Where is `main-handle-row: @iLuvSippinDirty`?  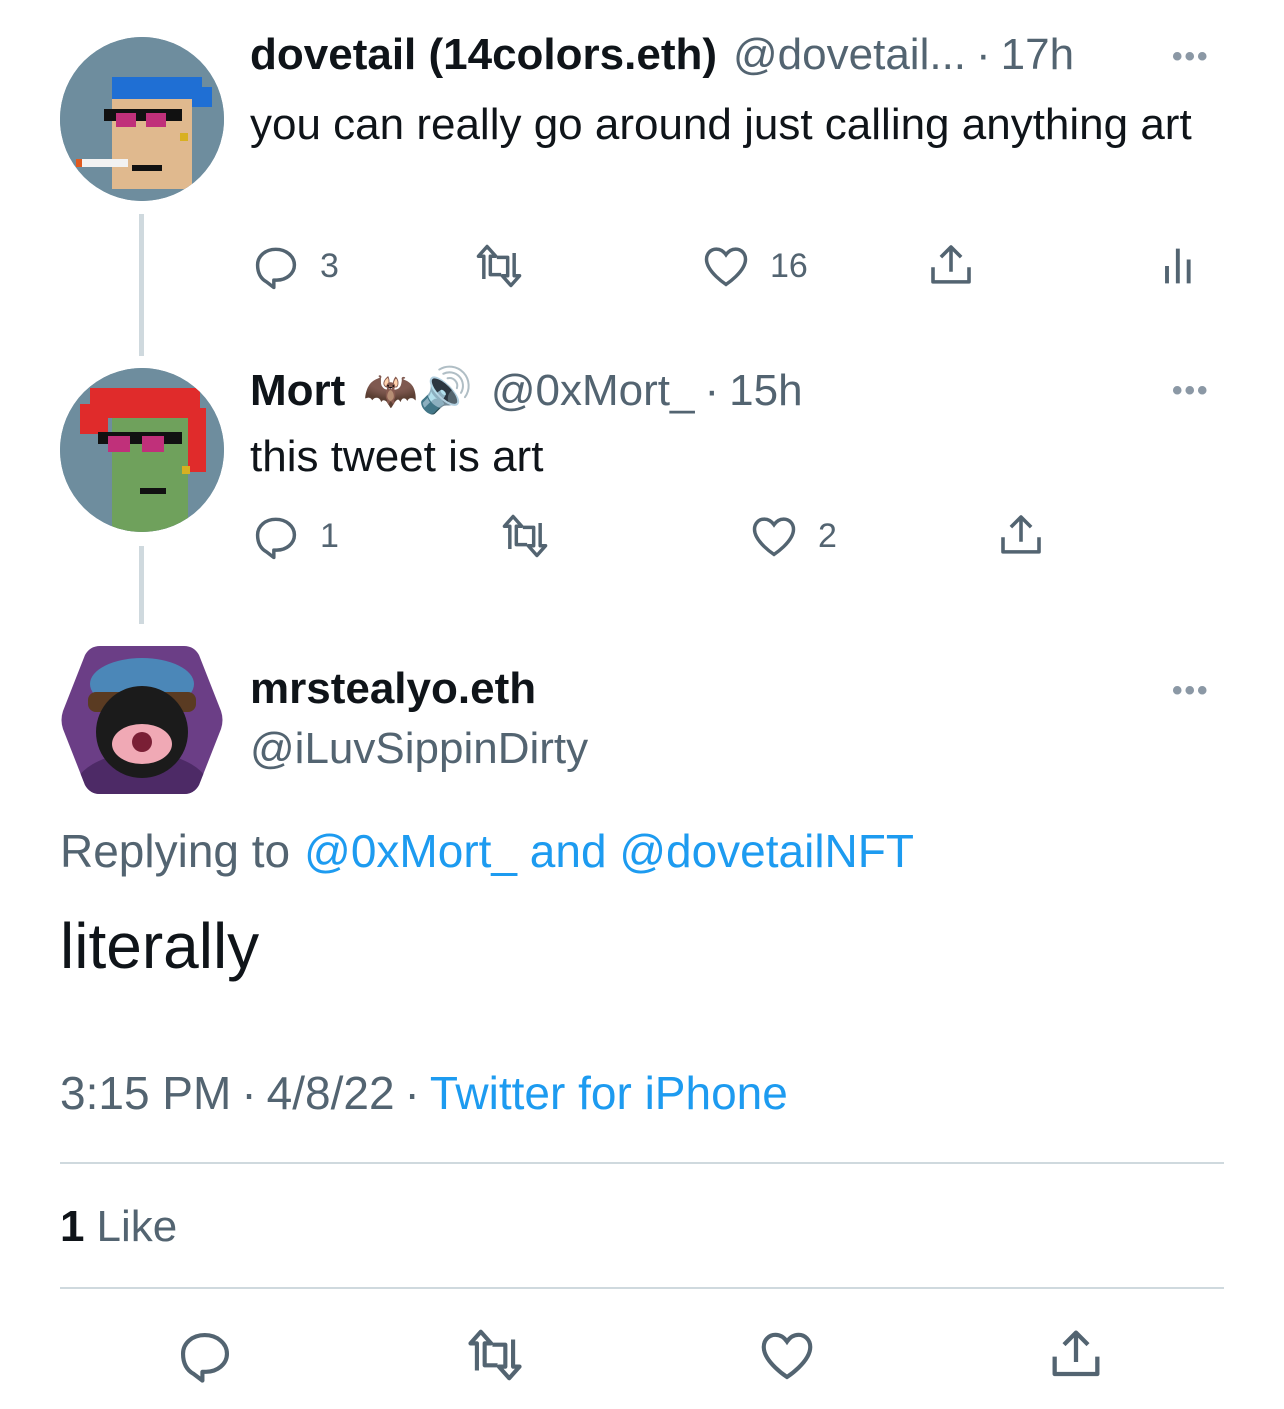
main-handle-row: @iLuvSippinDirty is located at coordinates (419, 749).